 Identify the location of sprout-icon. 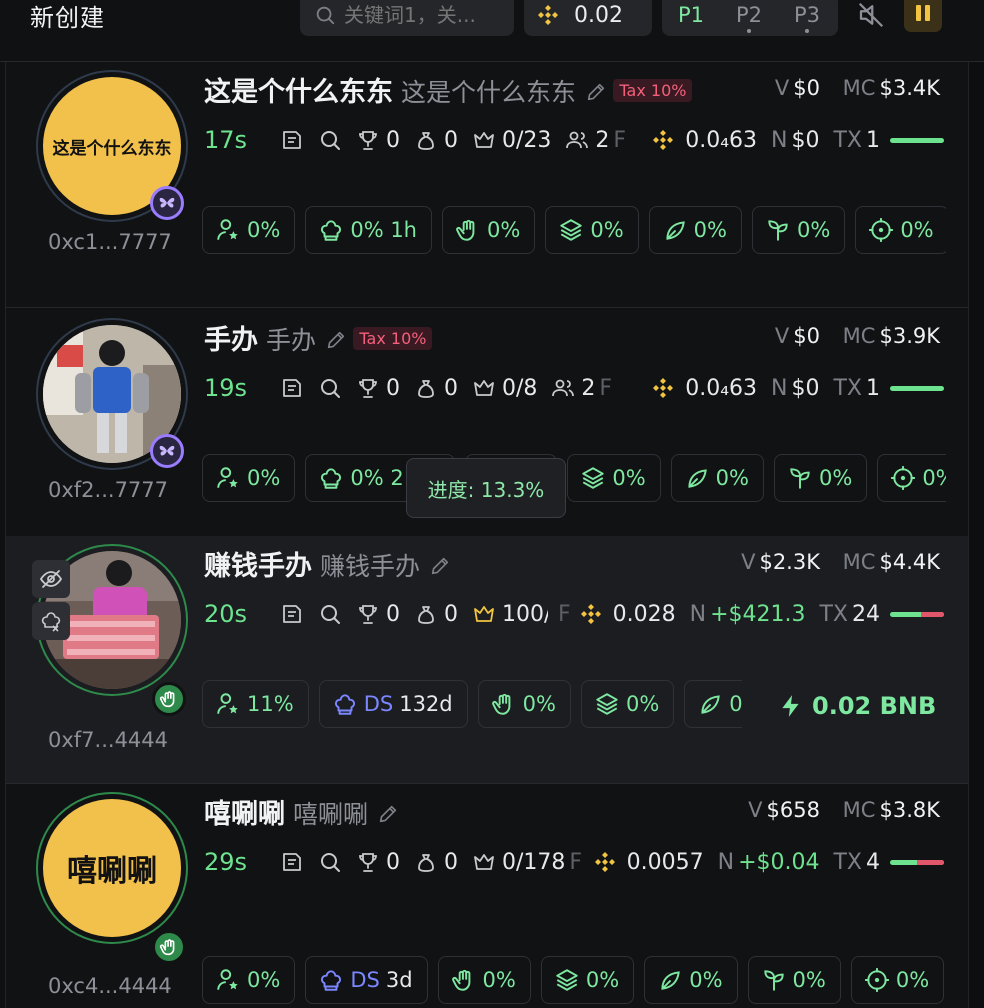
(774, 980).